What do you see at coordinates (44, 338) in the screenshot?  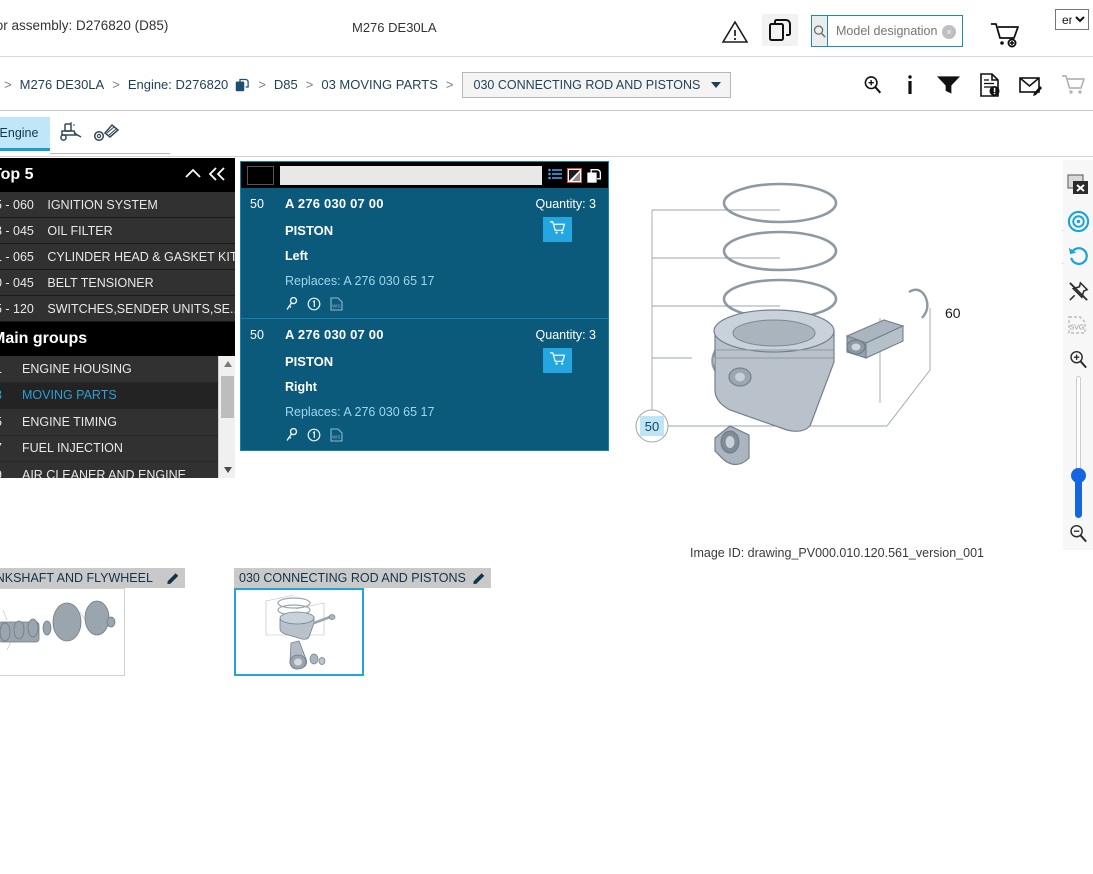 I see `main-groups-title: Main groups` at bounding box center [44, 338].